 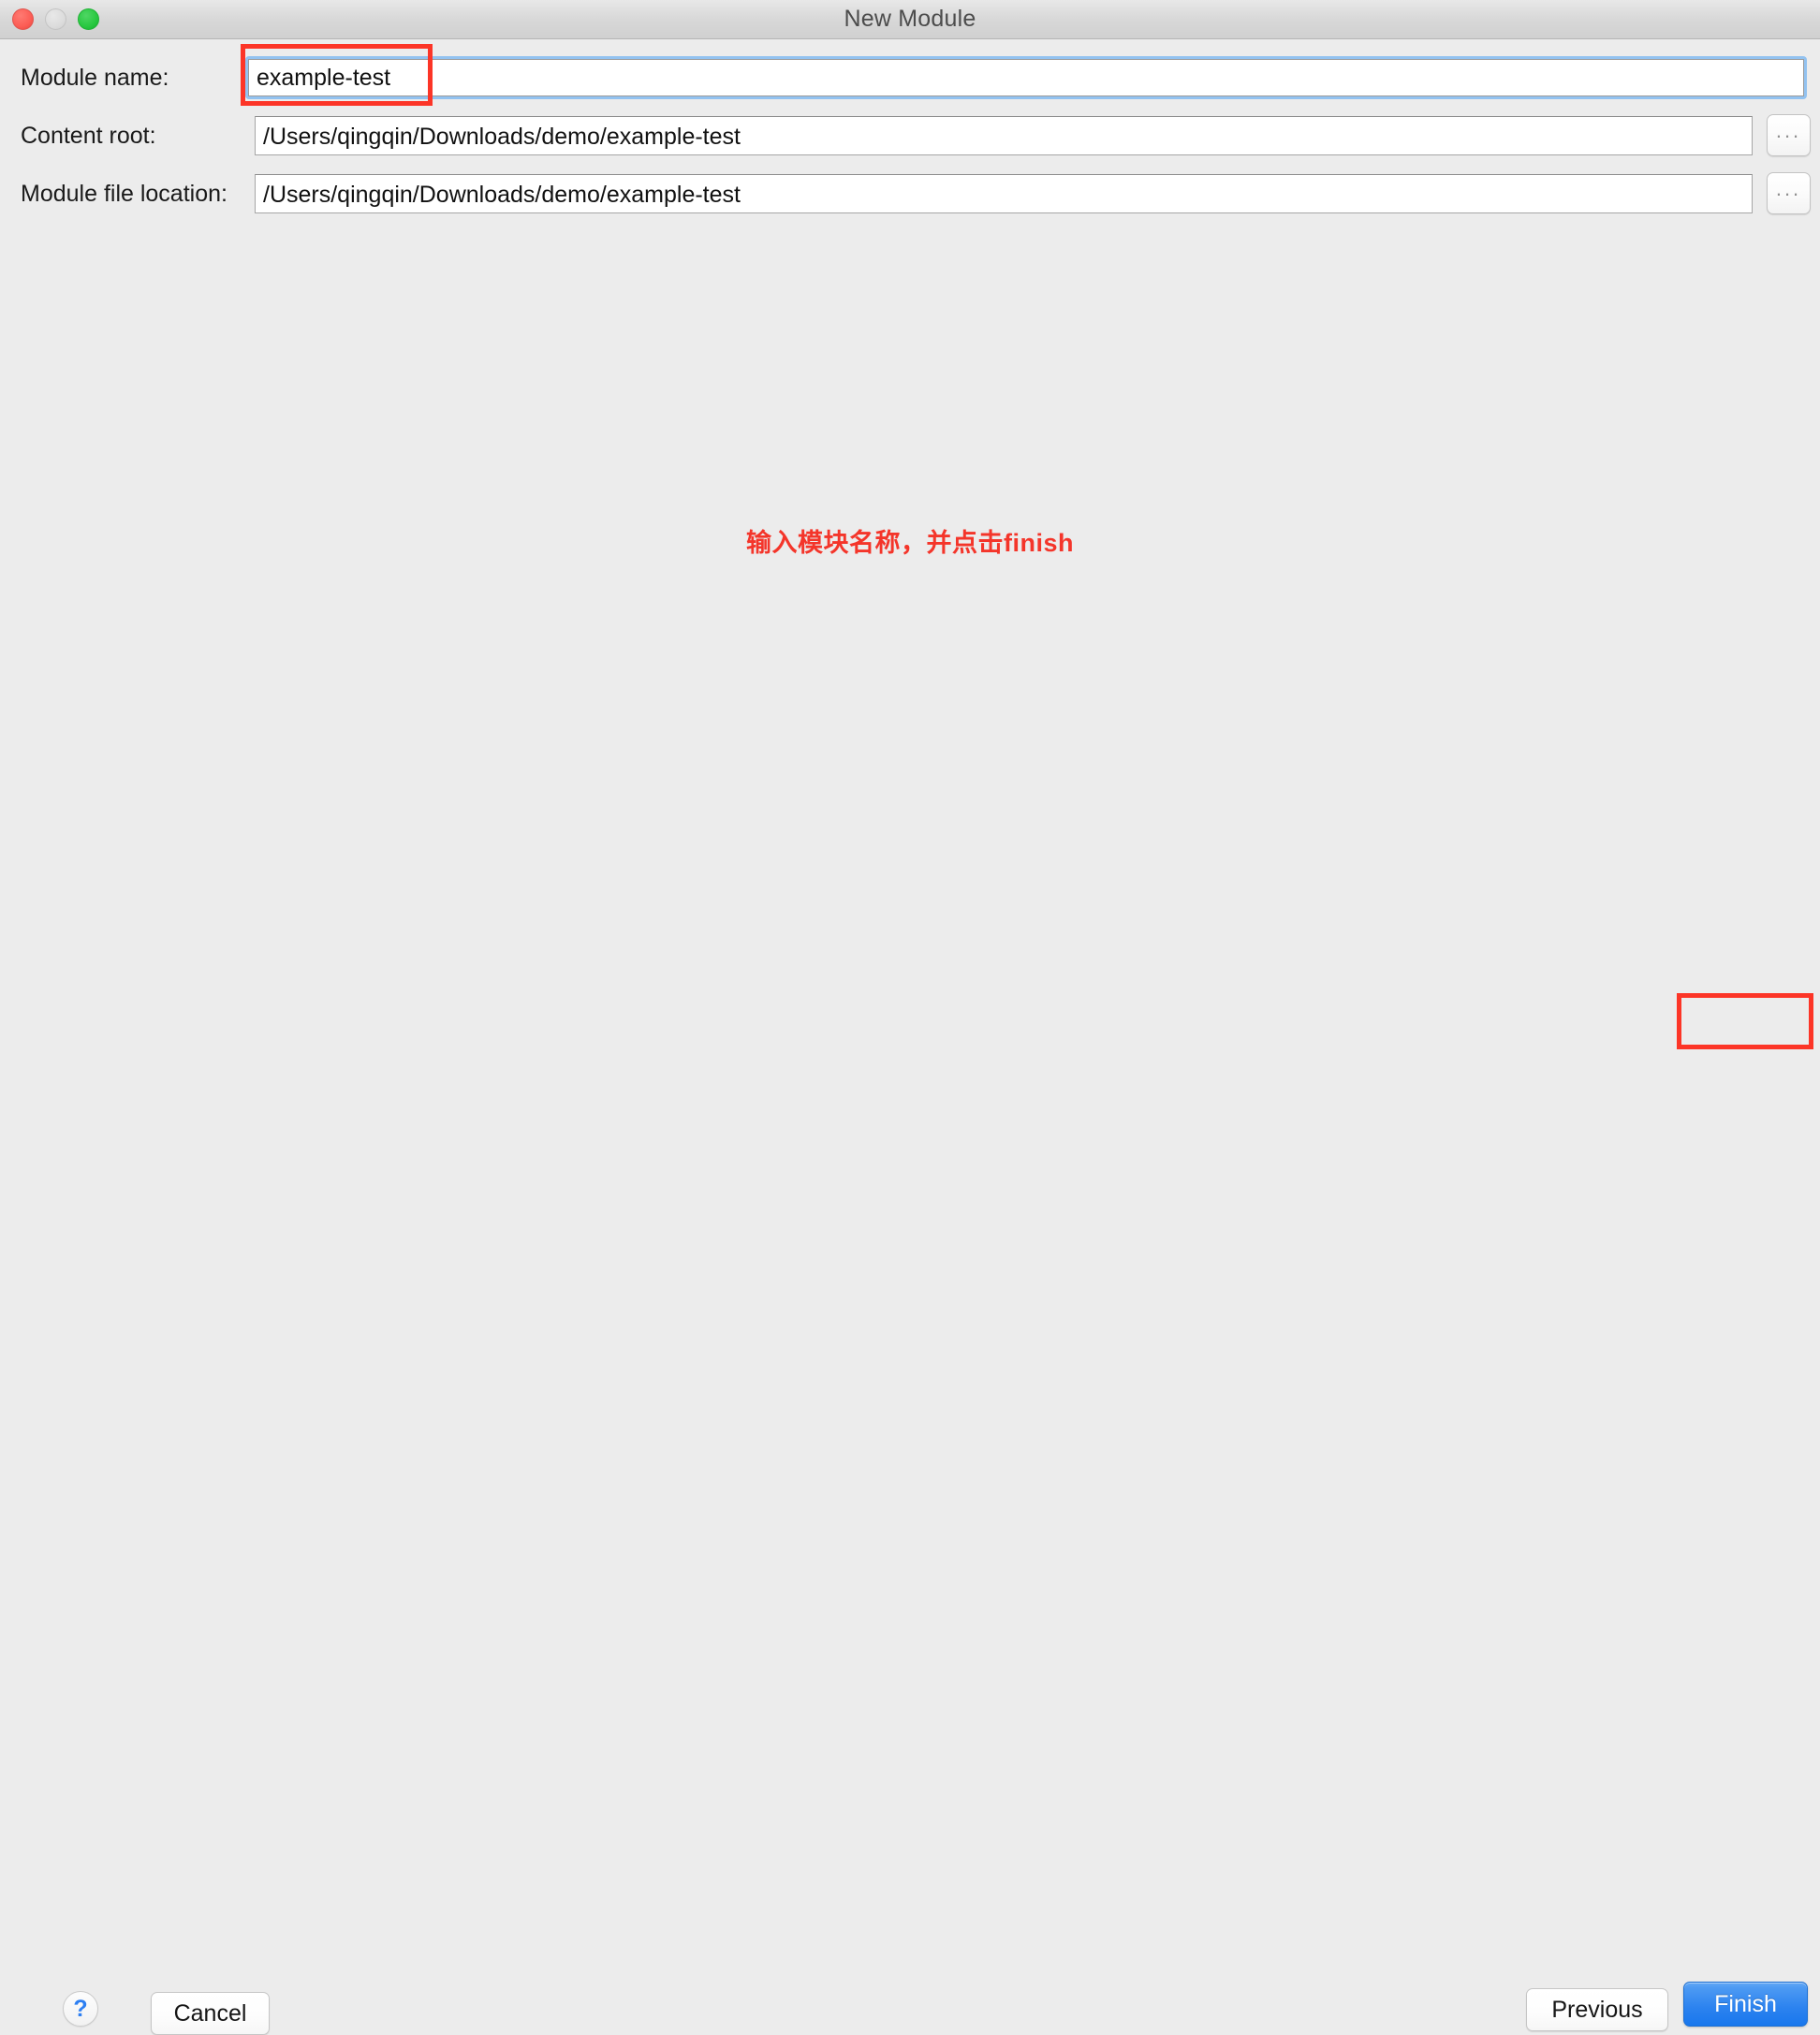 I want to click on module-name-input, so click(x=1026, y=77).